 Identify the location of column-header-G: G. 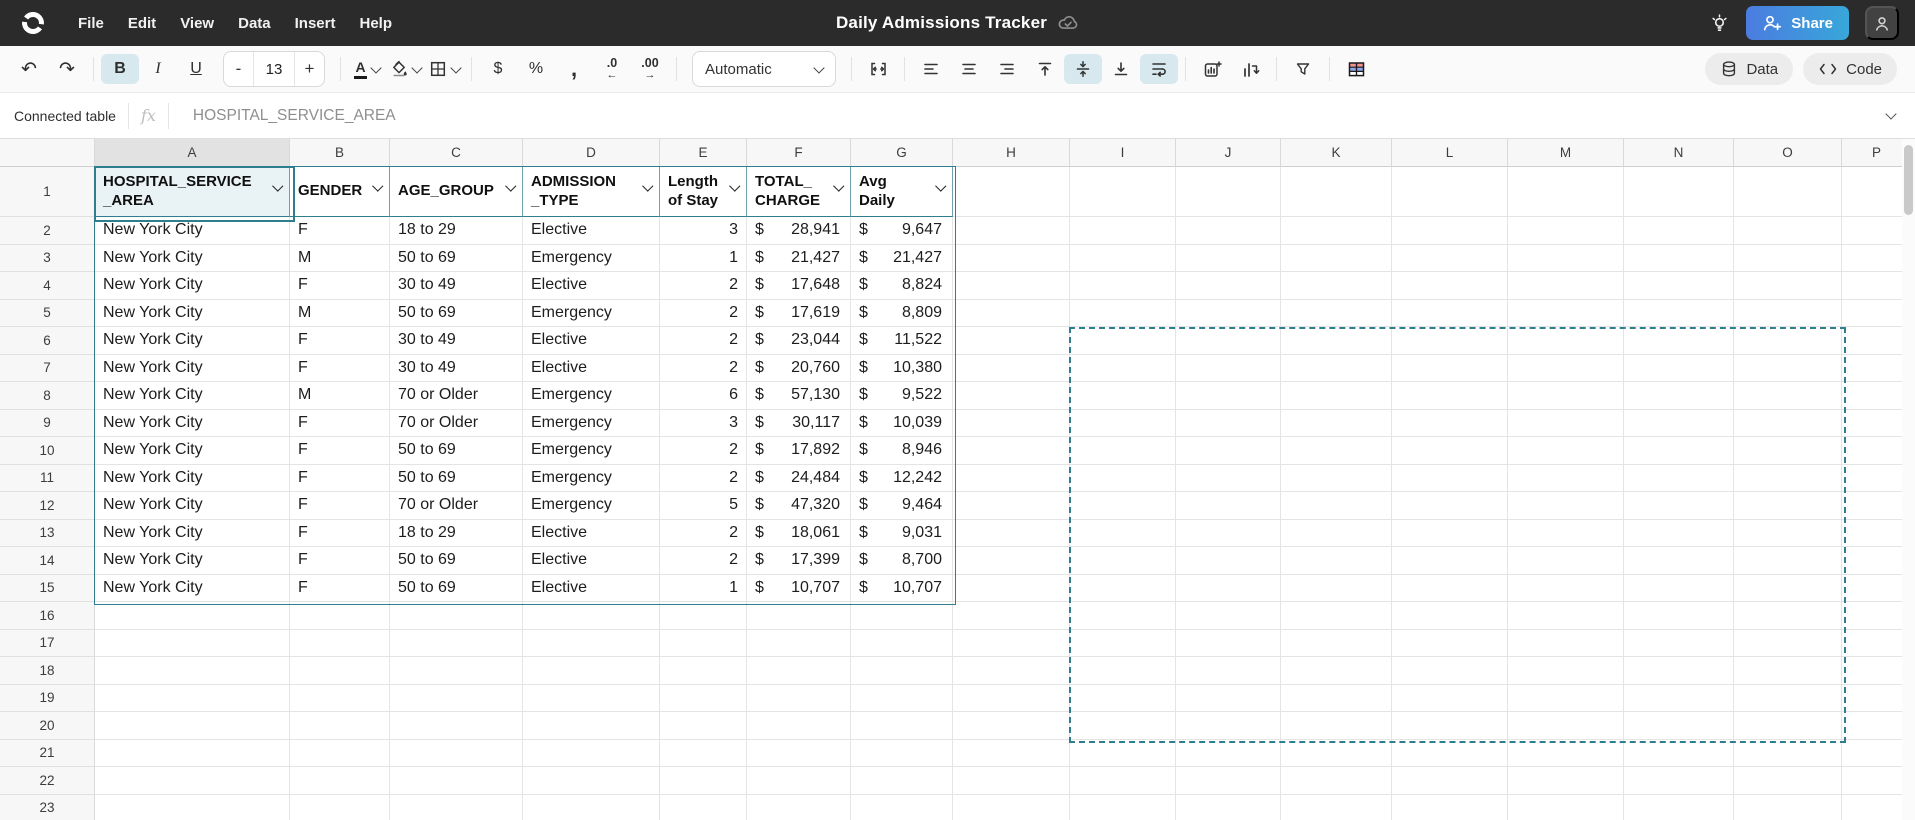
(902, 153).